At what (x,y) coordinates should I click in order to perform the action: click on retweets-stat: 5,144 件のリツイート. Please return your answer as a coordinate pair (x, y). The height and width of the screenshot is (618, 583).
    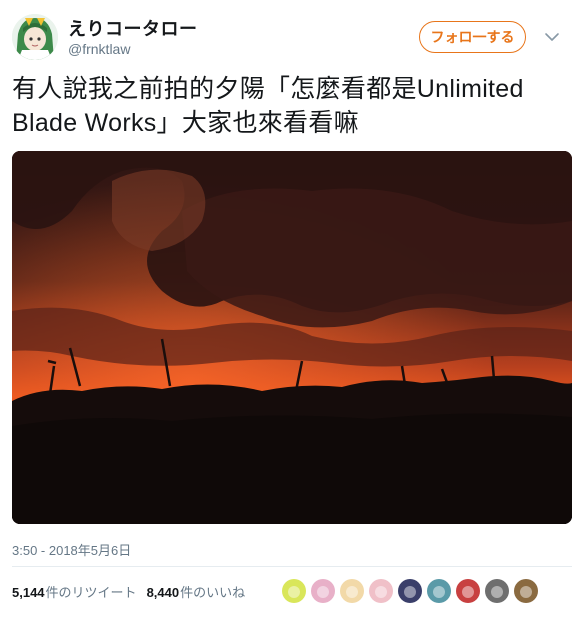
    Looking at the image, I should click on (74, 591).